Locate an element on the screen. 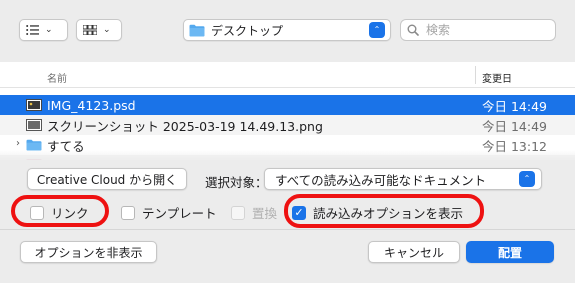 The image size is (575, 283). show-import-options-checkbox: ✓ 読み込みオプションを表示 is located at coordinates (377, 212).